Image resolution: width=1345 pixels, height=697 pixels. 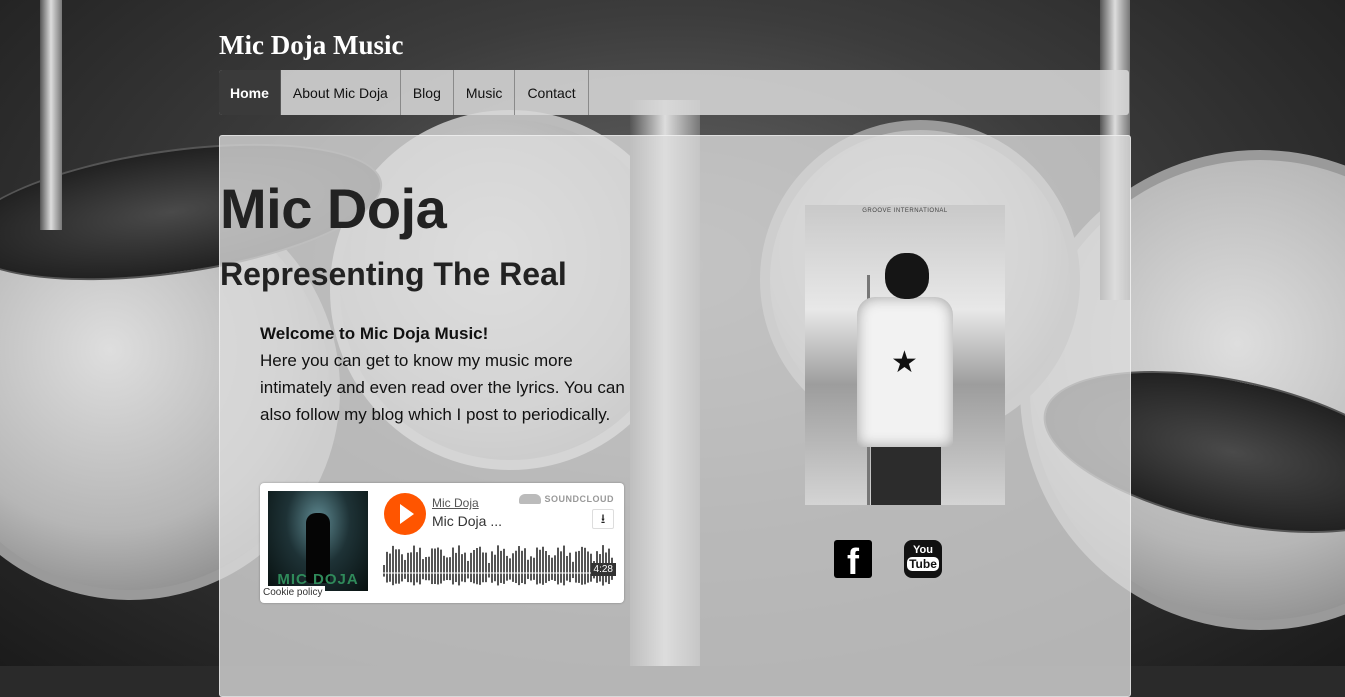 What do you see at coordinates (907, 276) in the screenshot?
I see `photo-figure-head` at bounding box center [907, 276].